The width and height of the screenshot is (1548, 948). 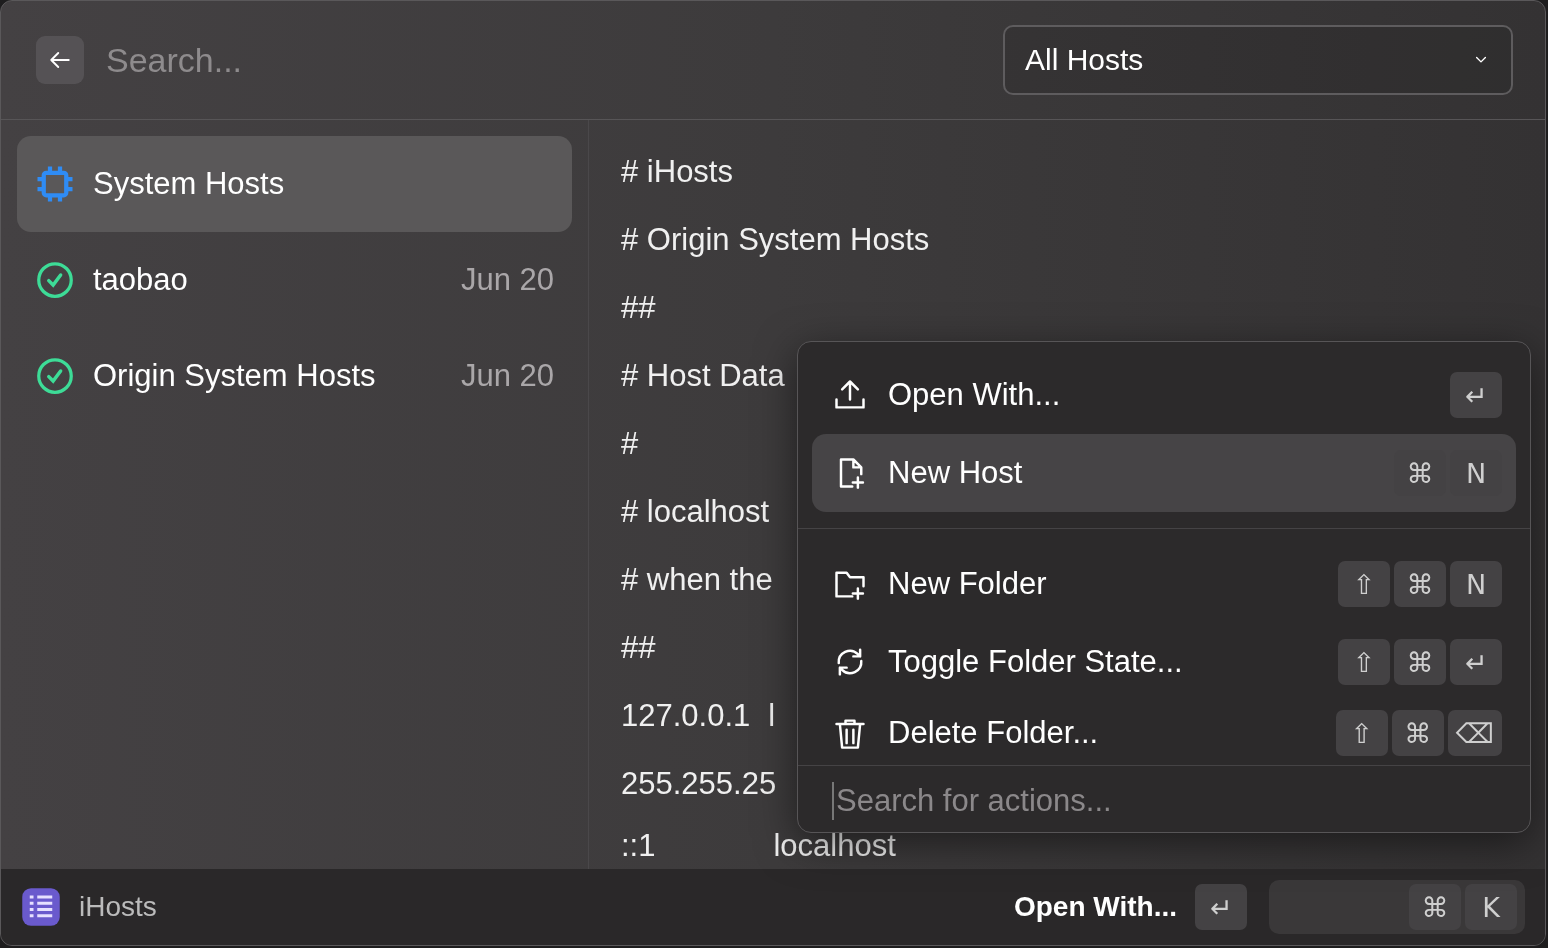 What do you see at coordinates (118, 907) in the screenshot?
I see `app-name: iHosts` at bounding box center [118, 907].